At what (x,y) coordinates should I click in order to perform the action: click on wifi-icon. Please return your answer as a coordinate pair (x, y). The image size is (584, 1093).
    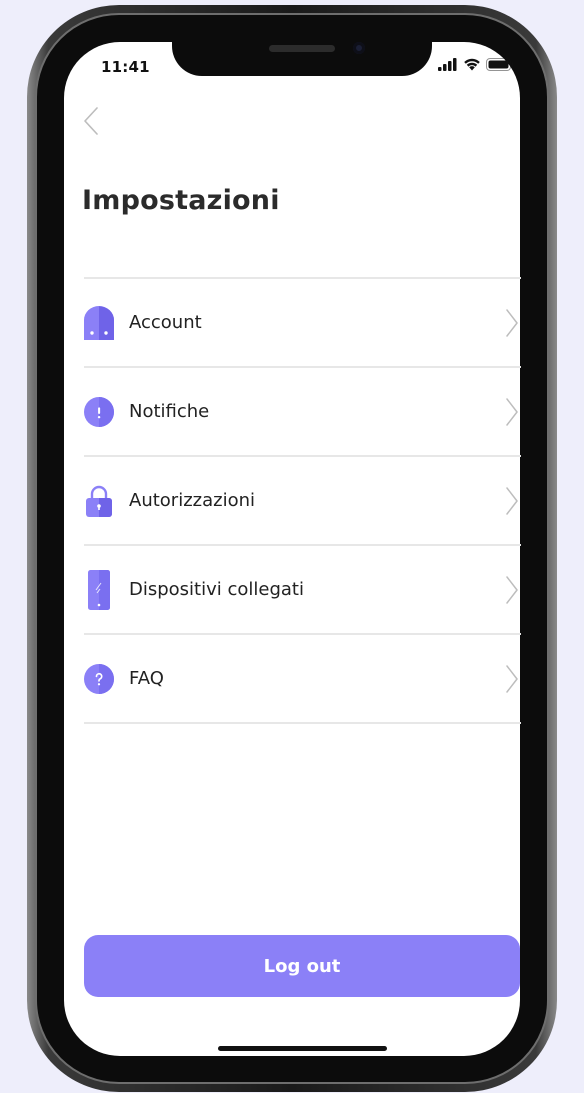
    Looking at the image, I should click on (472, 64).